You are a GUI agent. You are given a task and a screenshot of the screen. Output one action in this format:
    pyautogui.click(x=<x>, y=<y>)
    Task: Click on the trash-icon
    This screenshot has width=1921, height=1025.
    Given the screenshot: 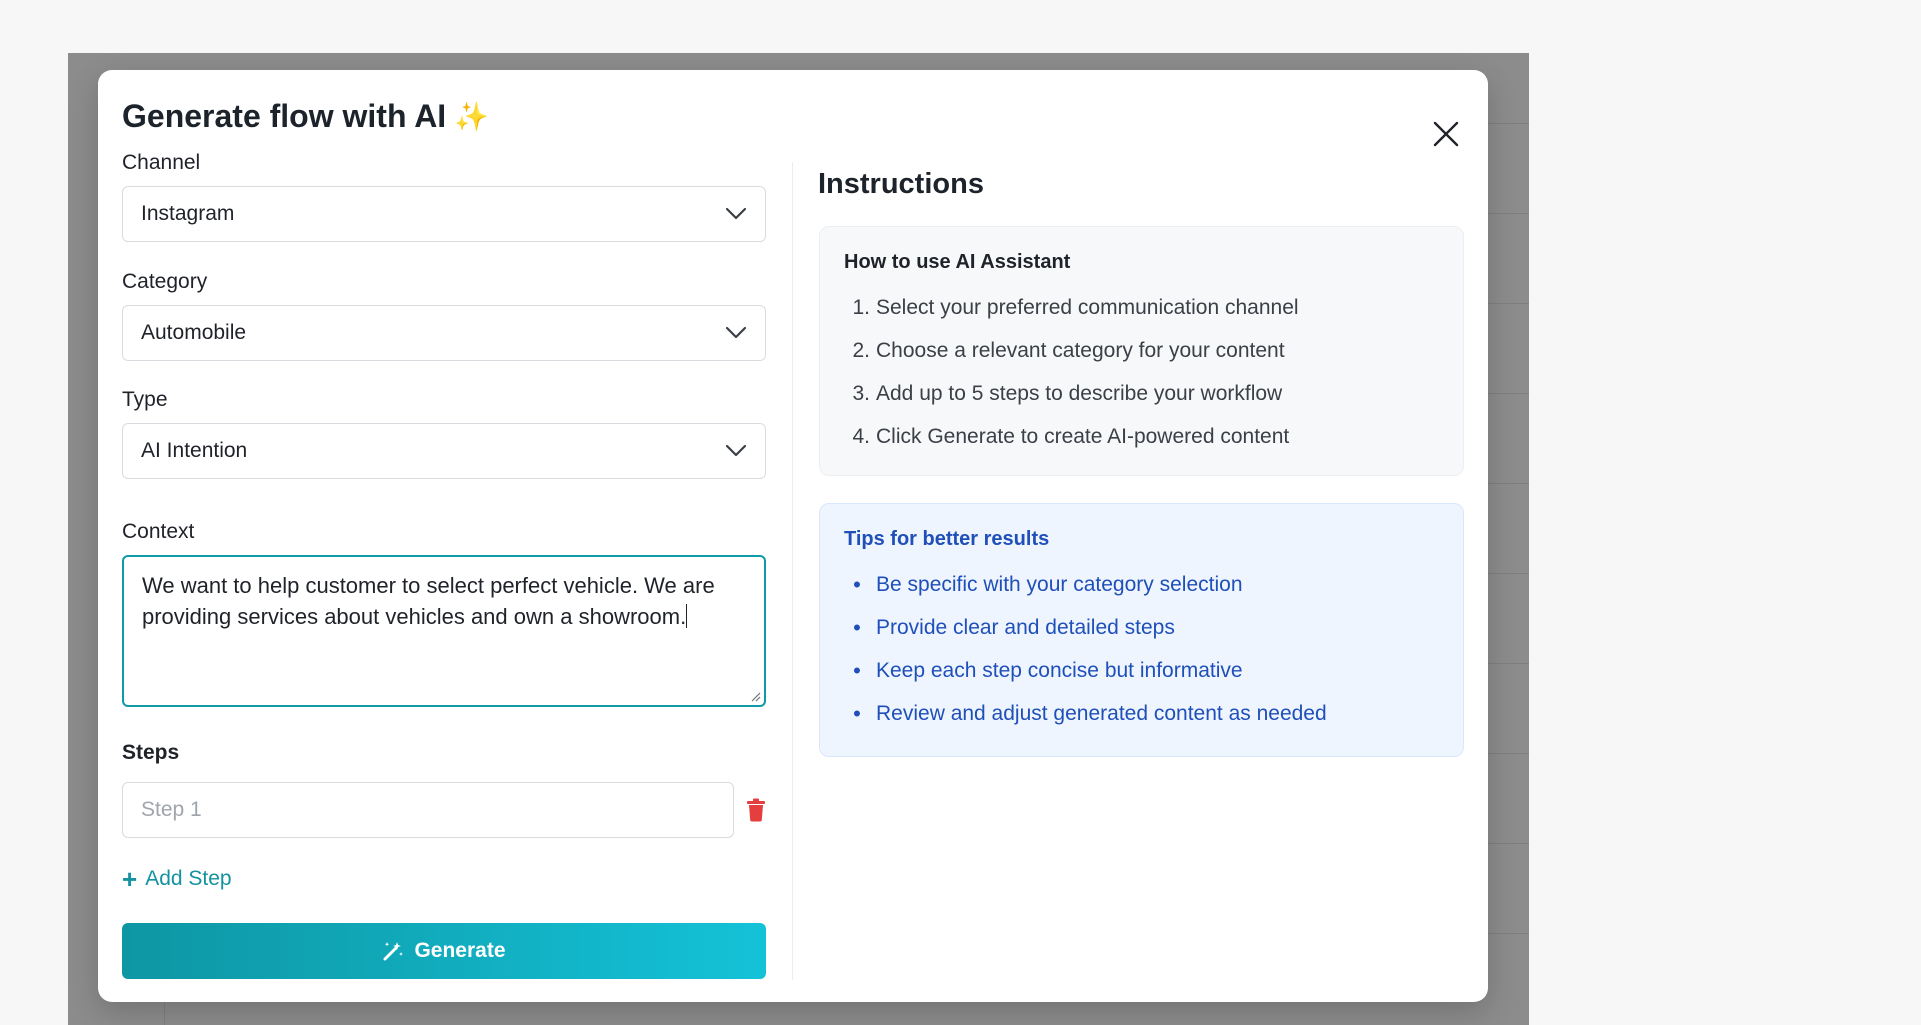 What is the action you would take?
    pyautogui.click(x=756, y=810)
    